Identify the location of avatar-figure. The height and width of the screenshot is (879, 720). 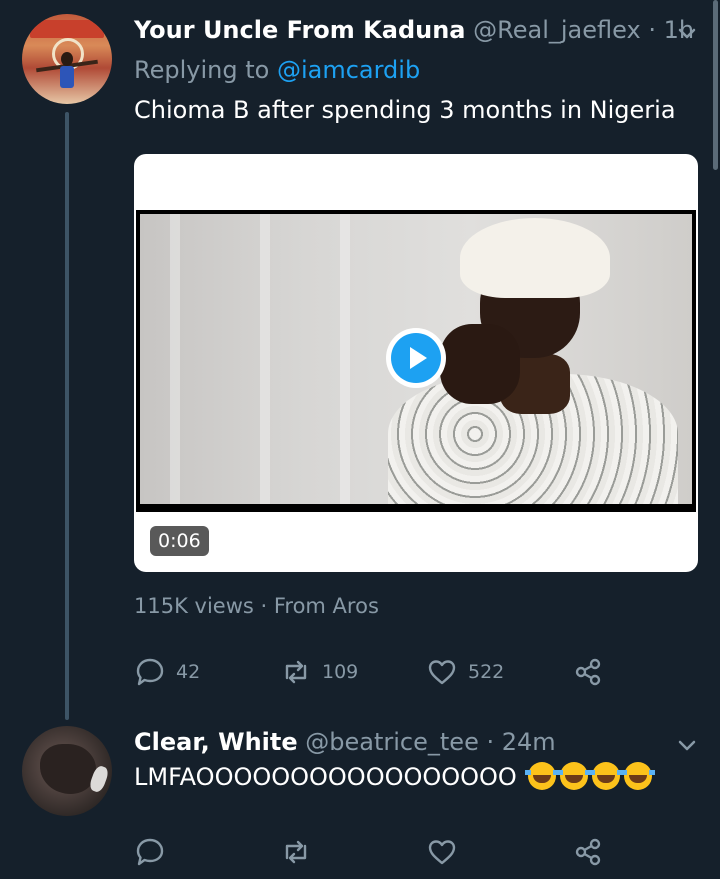
(67, 77).